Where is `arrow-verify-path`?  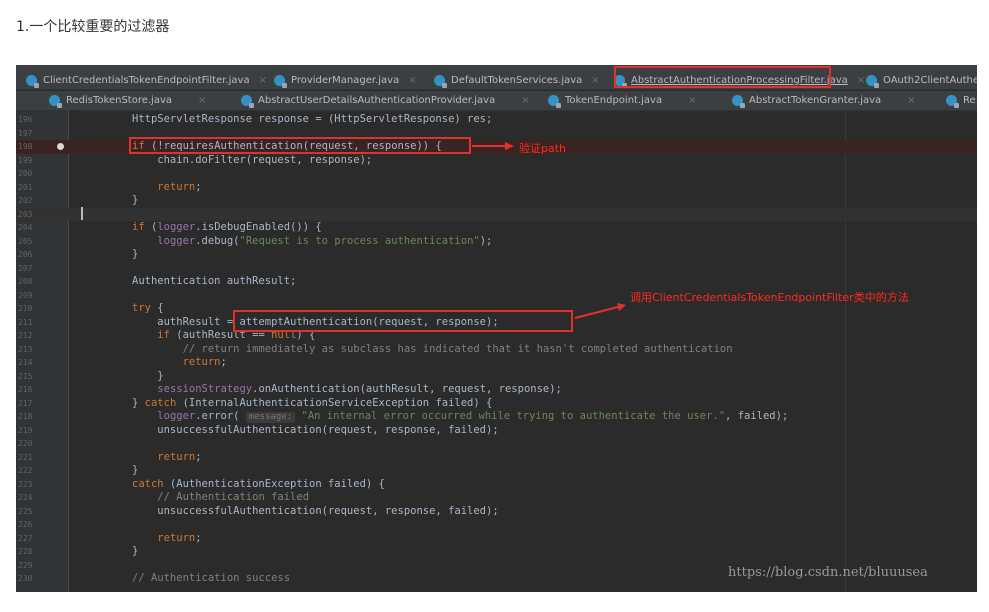
arrow-verify-path is located at coordinates (493, 146).